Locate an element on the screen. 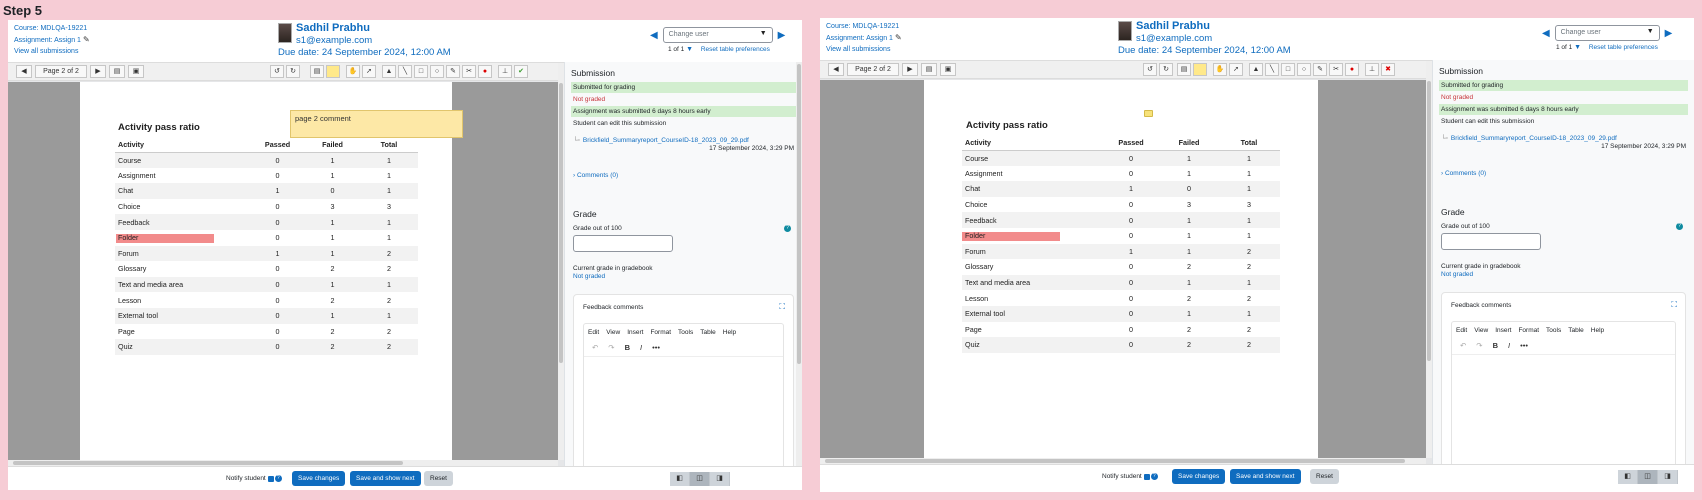  default-layout-icon: ◫ is located at coordinates (700, 479).